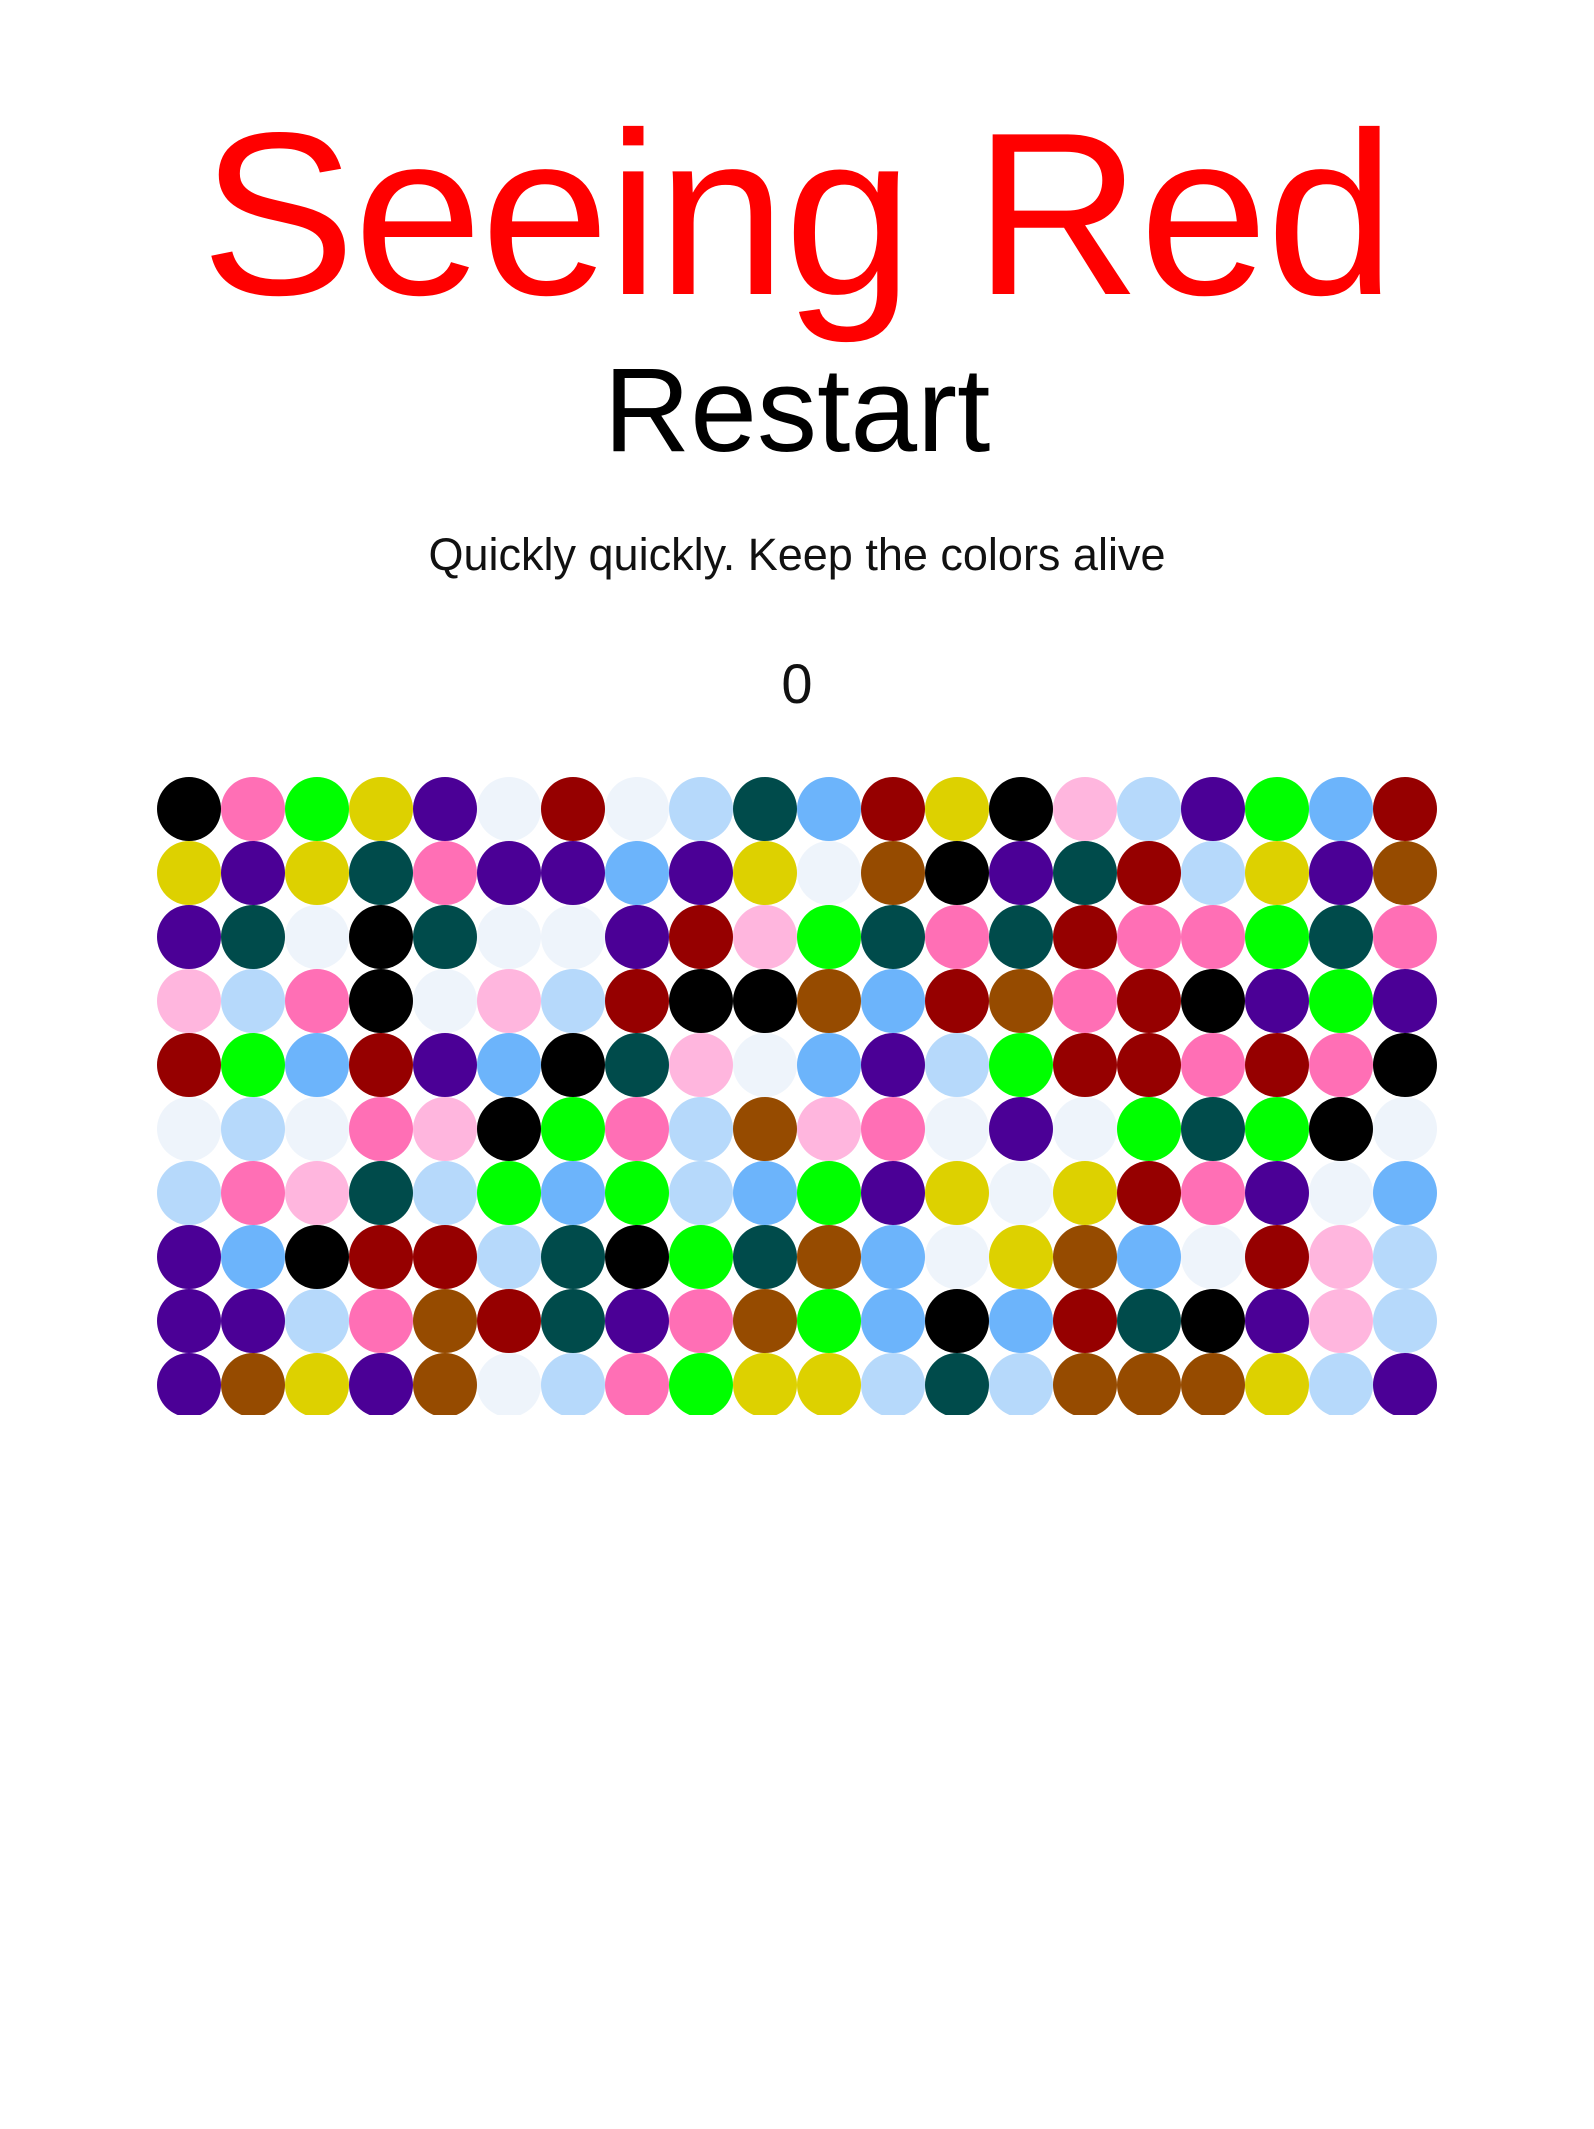 The image size is (1594, 2129). I want to click on restart-button: Restart, so click(797, 410).